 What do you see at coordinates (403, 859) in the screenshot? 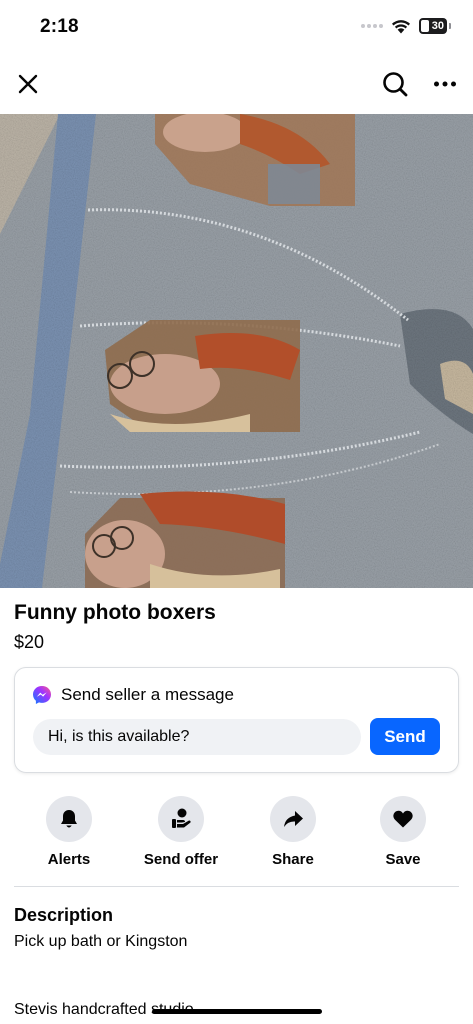
I see `save-label: Save` at bounding box center [403, 859].